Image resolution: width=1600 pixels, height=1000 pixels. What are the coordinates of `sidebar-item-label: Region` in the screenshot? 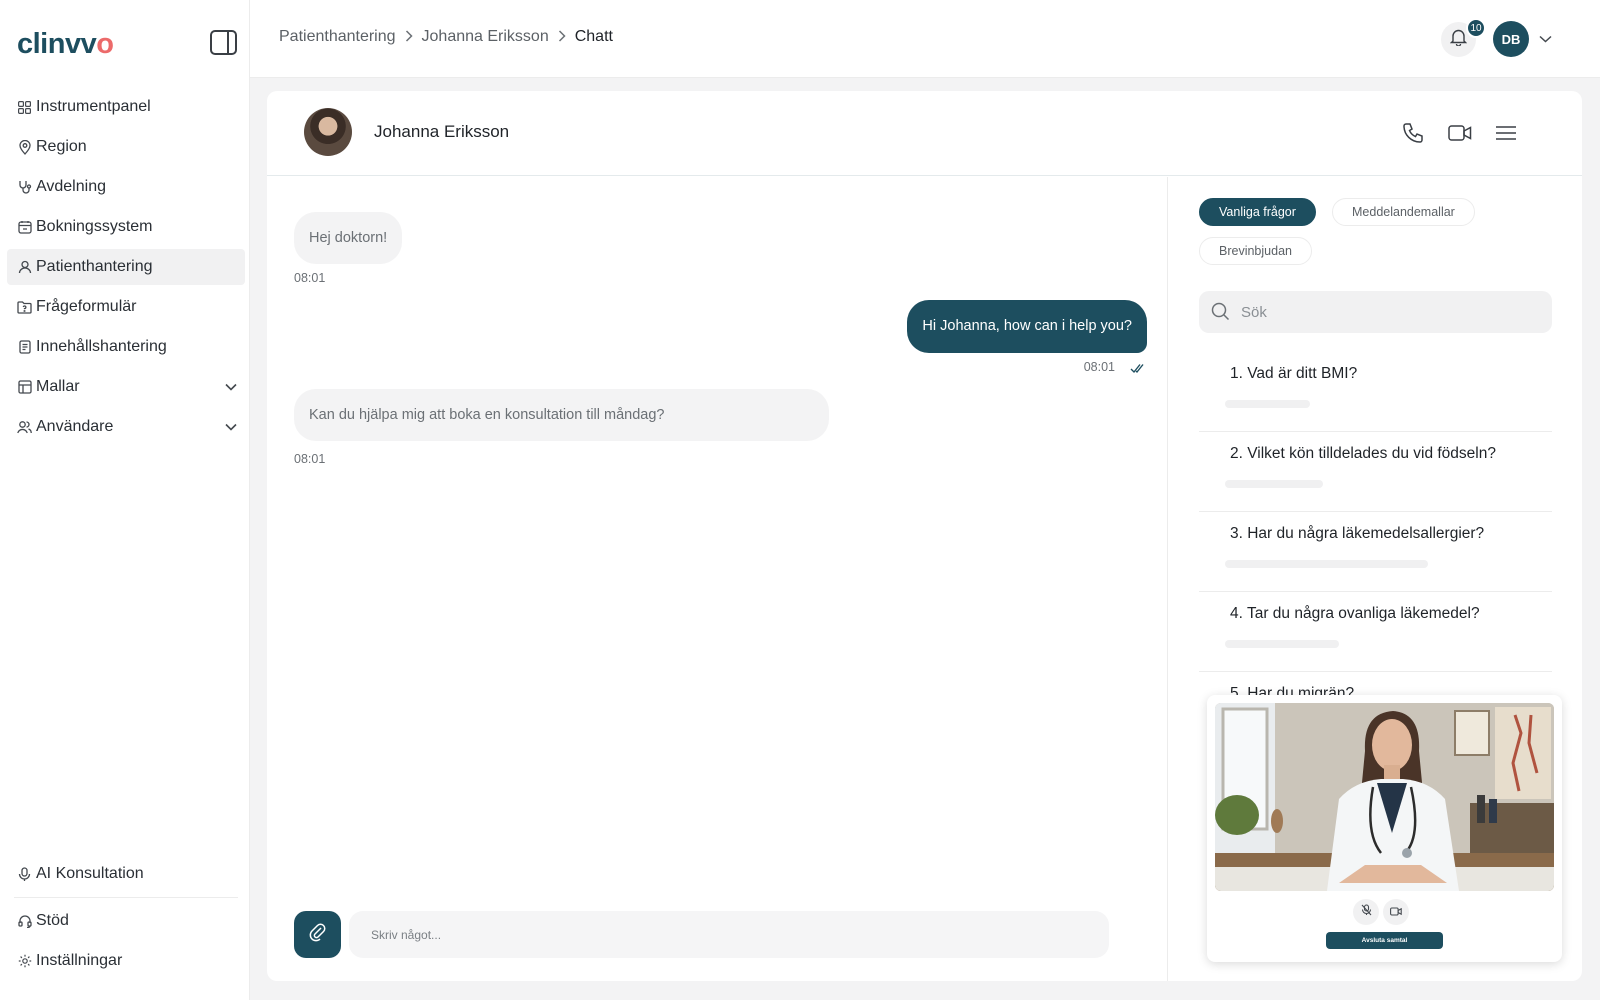 It's located at (61, 146).